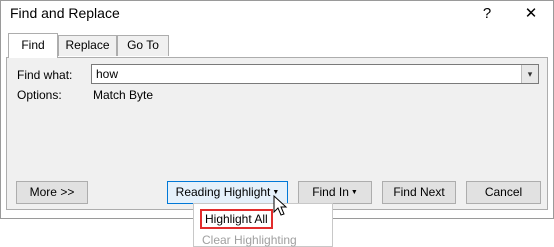 This screenshot has width=554, height=247. Describe the element at coordinates (236, 219) in the screenshot. I see `menu-item-highlight-all: Highlight All` at that location.